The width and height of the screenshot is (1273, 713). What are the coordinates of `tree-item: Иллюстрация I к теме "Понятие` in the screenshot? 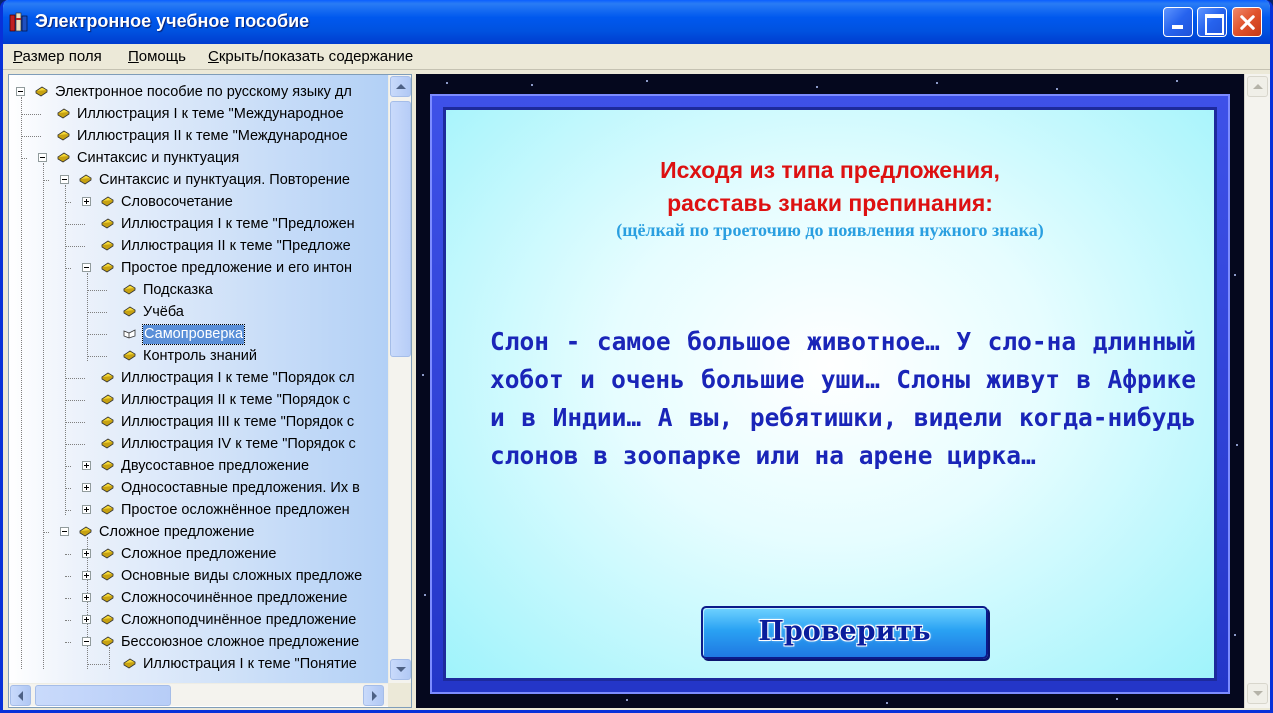 It's located at (198, 664).